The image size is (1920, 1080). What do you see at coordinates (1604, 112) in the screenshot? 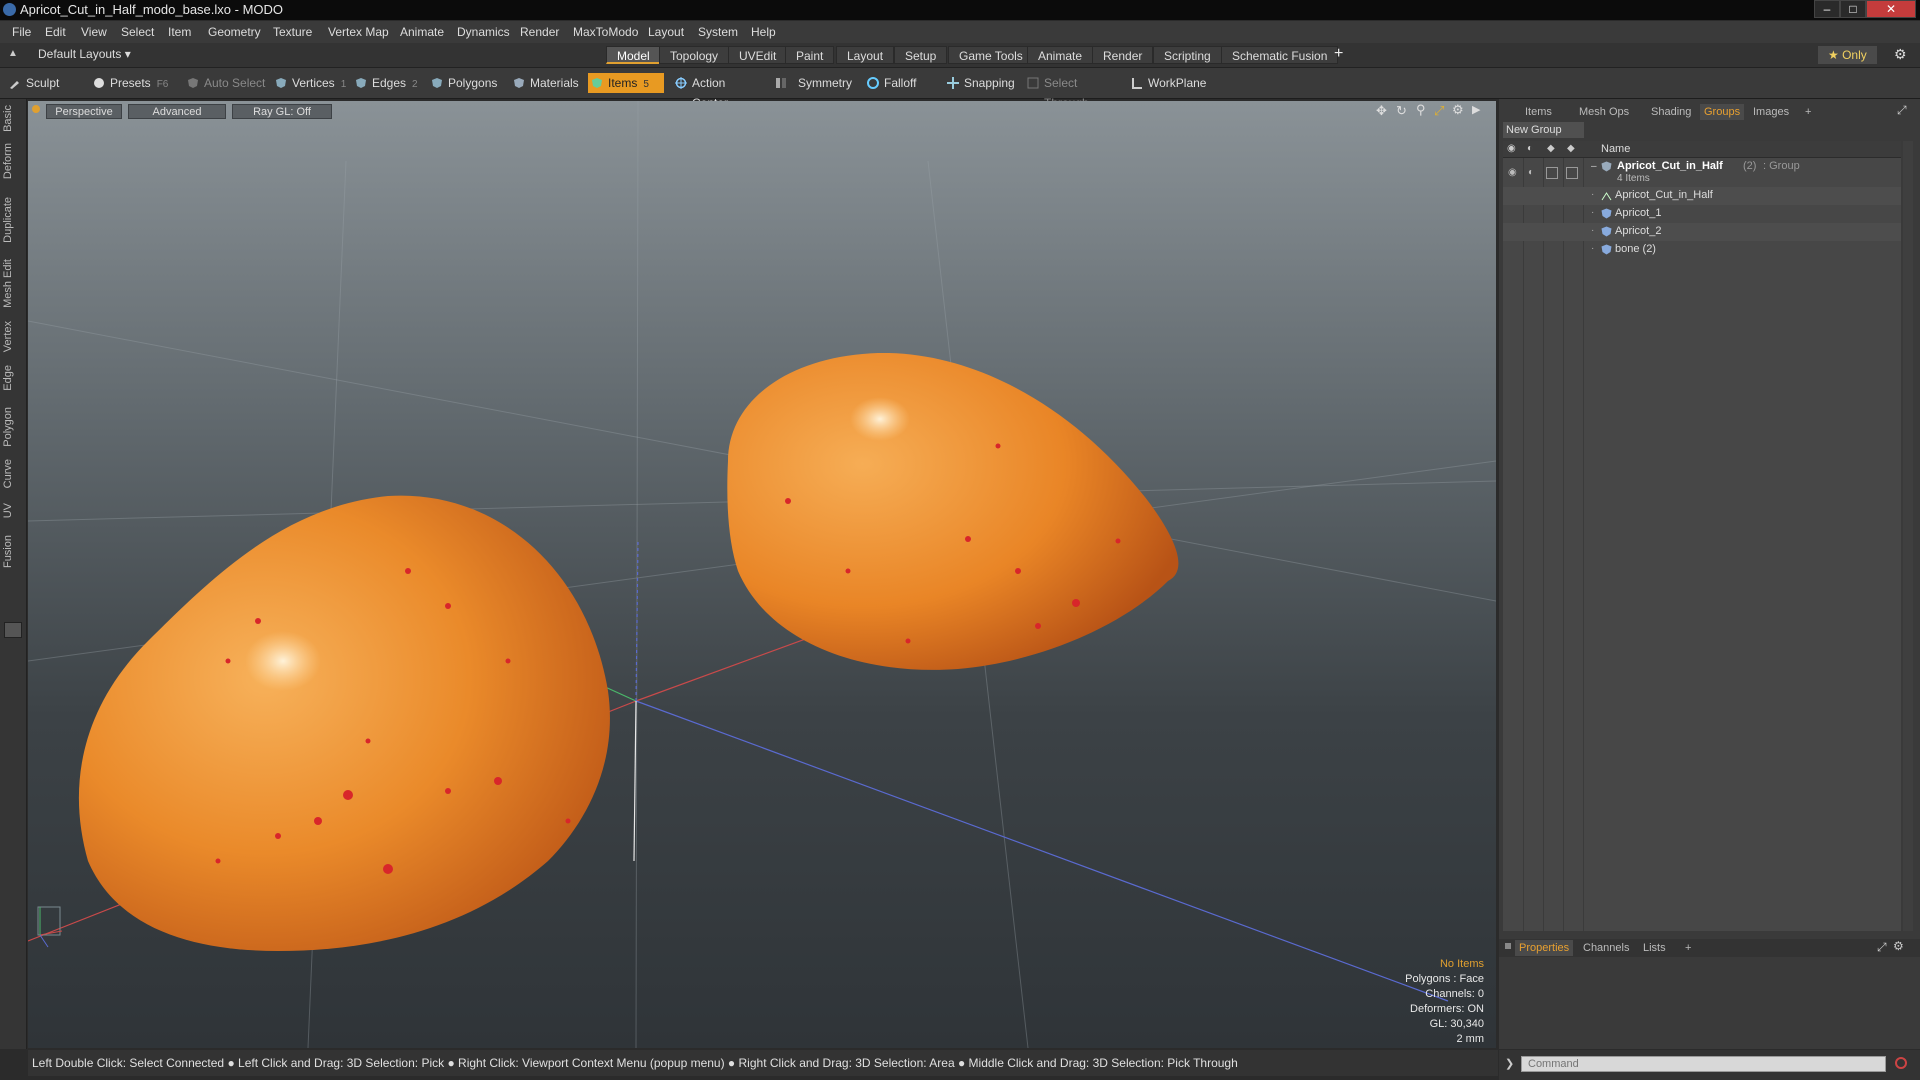
I see `tab-mesh-ops: Mesh Ops` at bounding box center [1604, 112].